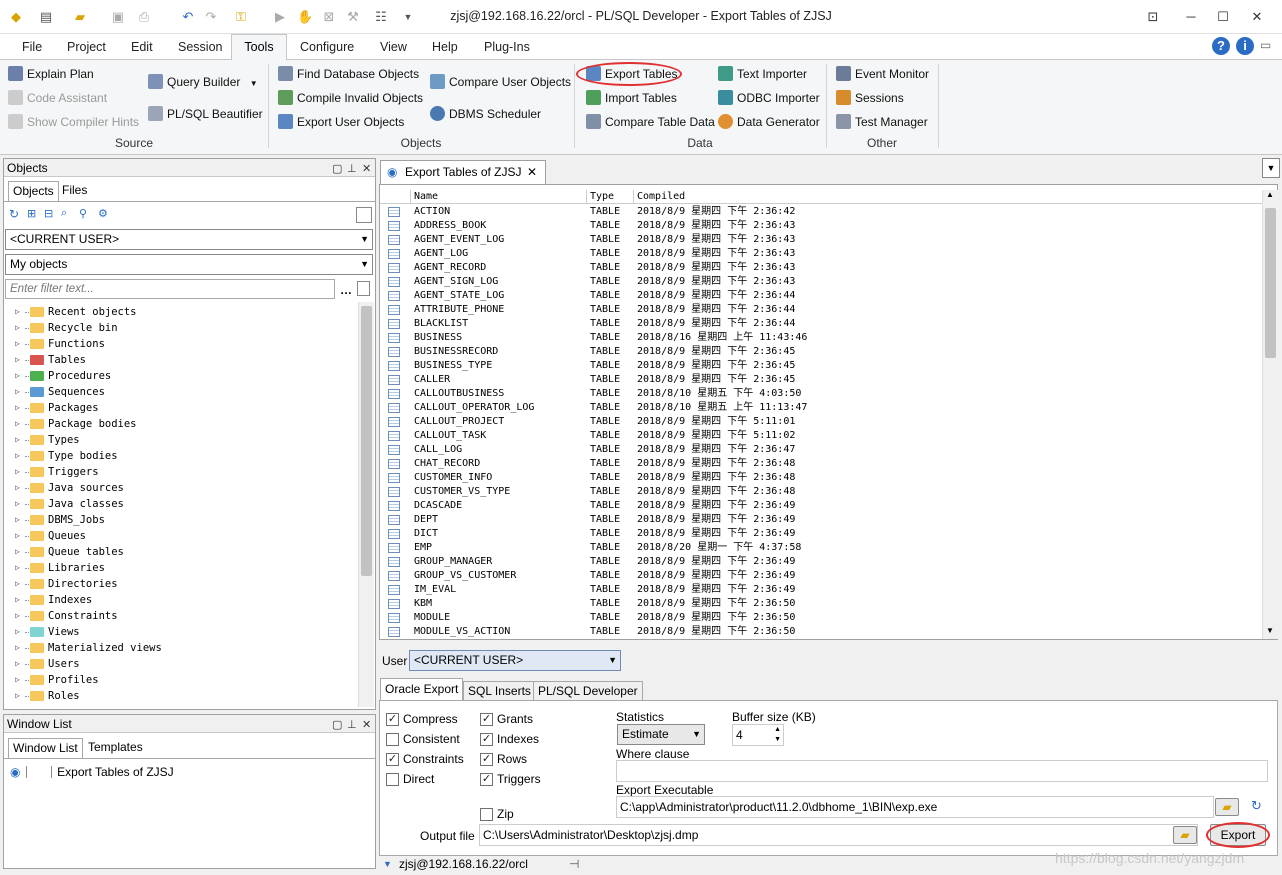  I want to click on table-row: CHAT_RECORD TABLE 2018/8/9 星期四 下午 2:36:48, so click(821, 464).